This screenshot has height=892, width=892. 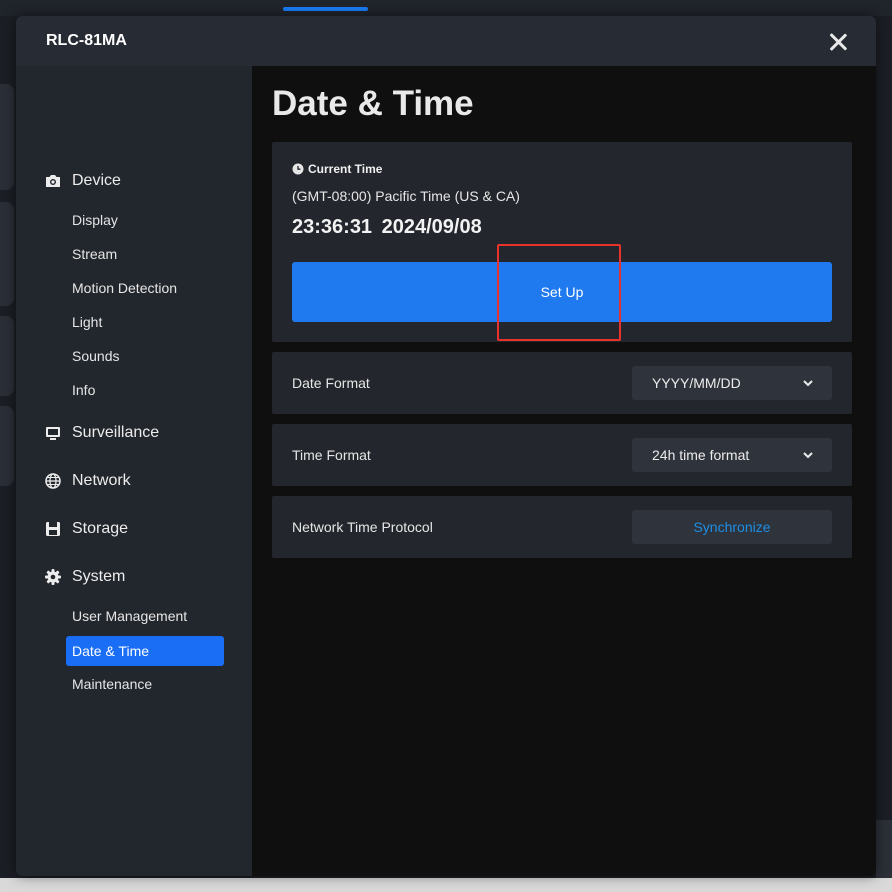 I want to click on time-format-value: 24h time format, so click(x=701, y=455).